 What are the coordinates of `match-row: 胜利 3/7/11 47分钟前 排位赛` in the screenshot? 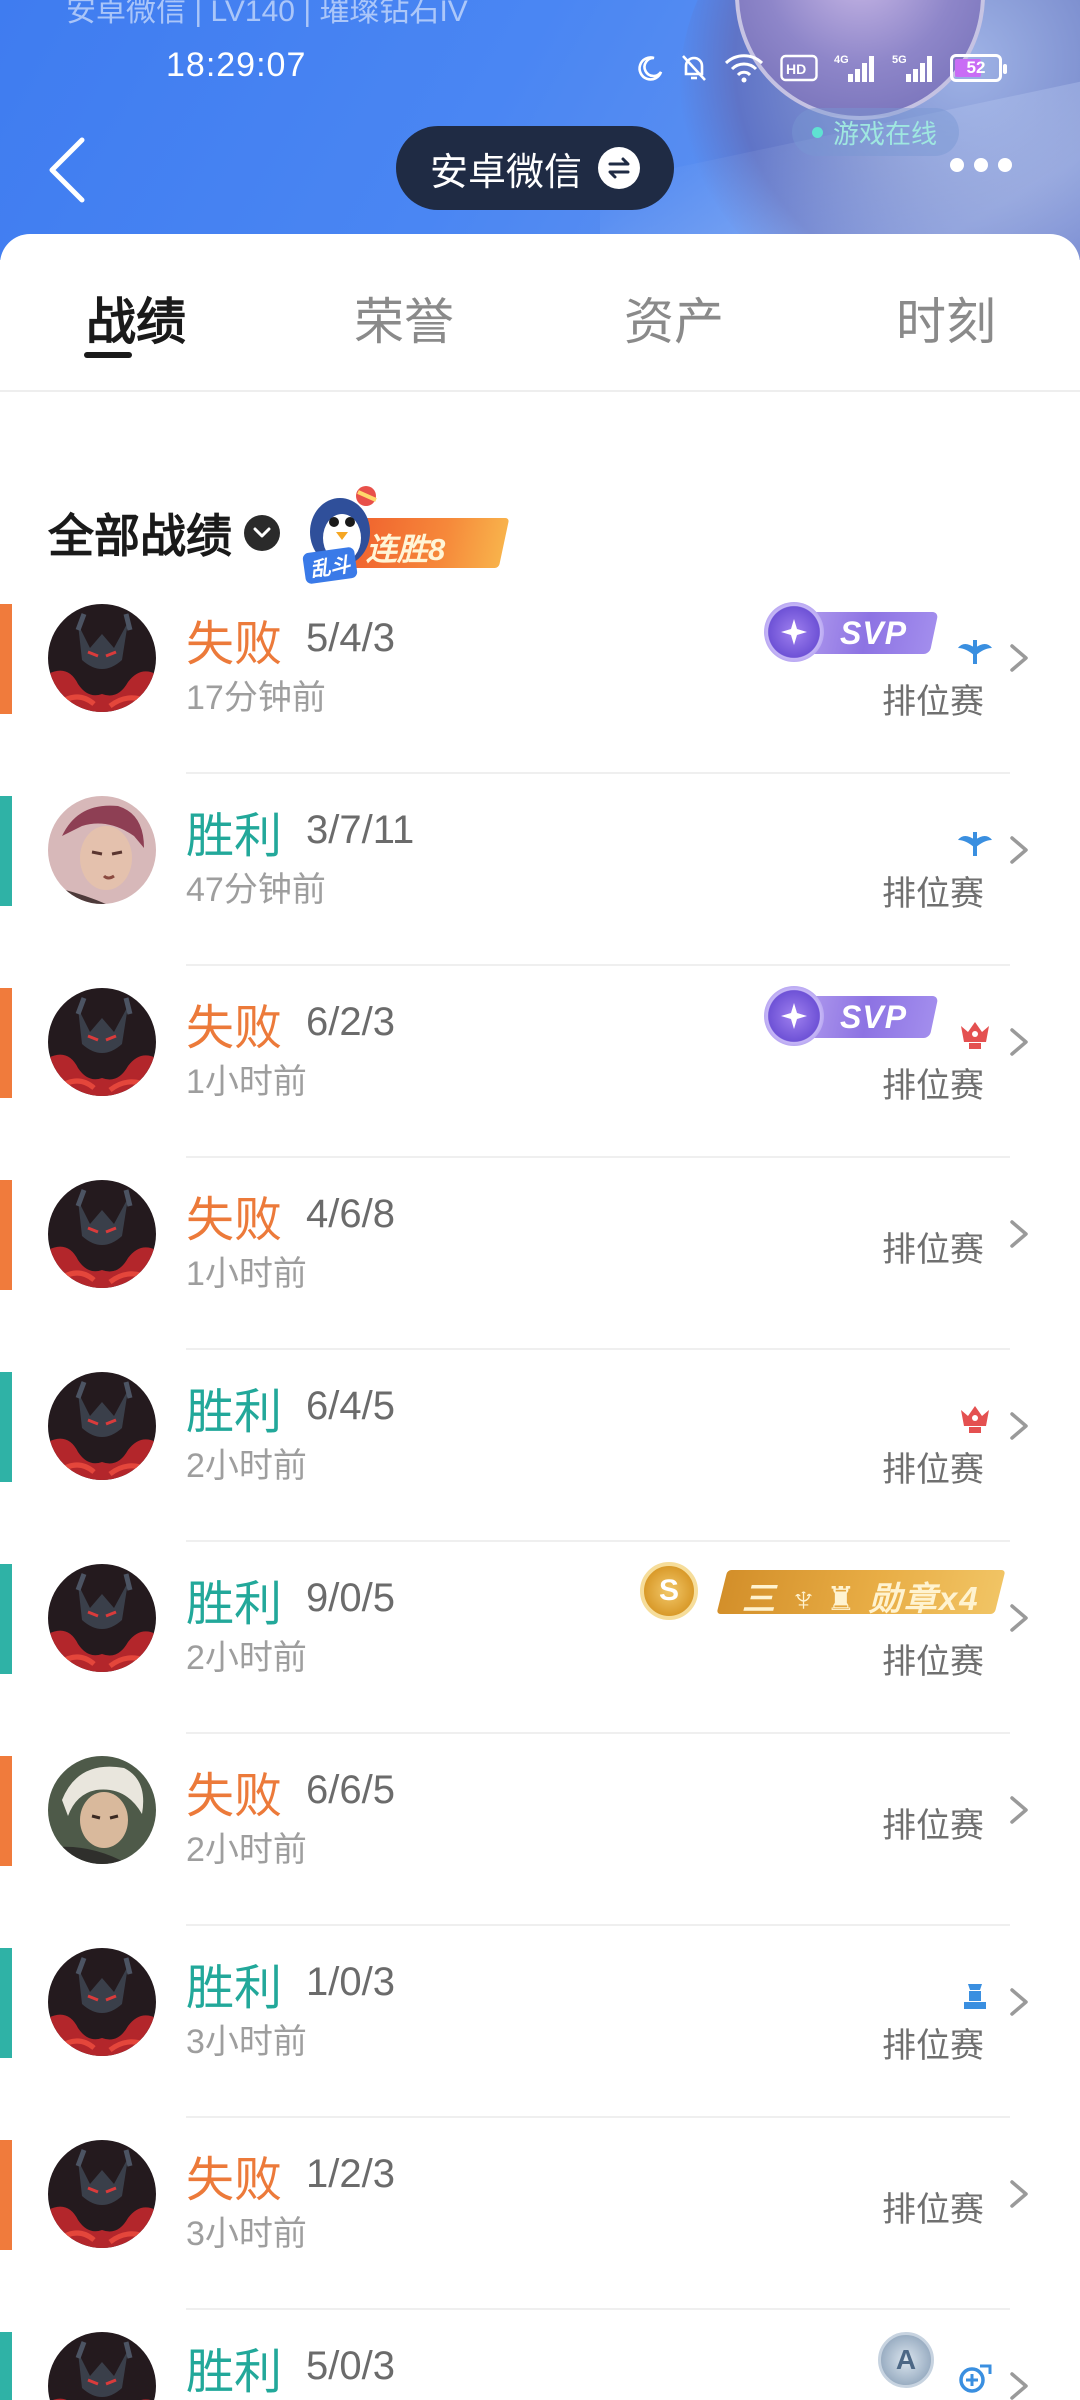 It's located at (540, 870).